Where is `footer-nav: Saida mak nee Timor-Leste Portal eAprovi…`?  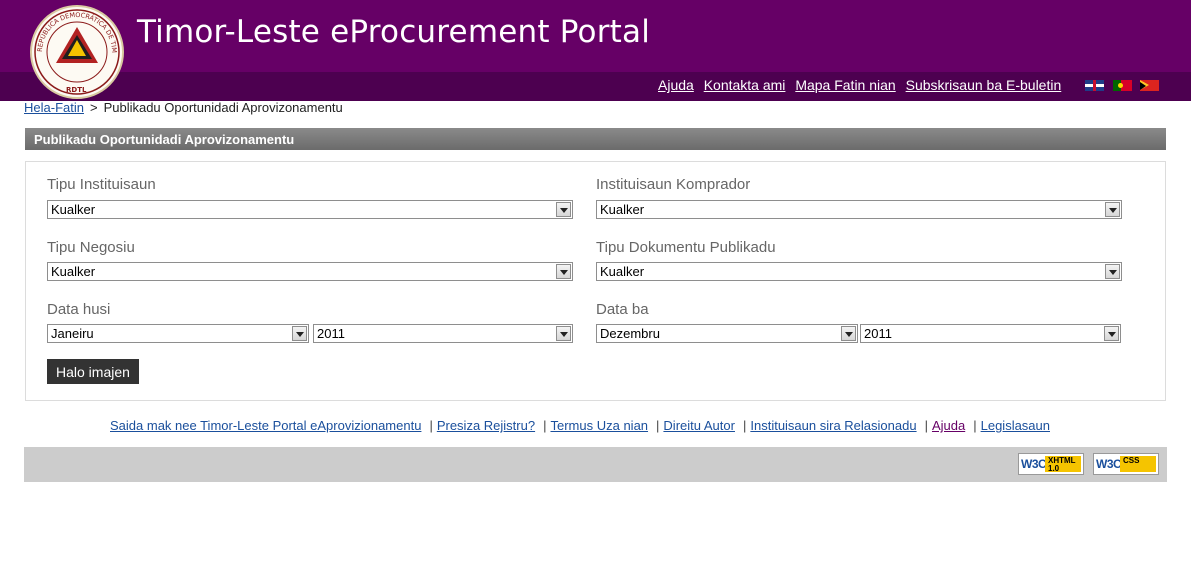 footer-nav: Saida mak nee Timor-Leste Portal eAprovi… is located at coordinates (580, 425).